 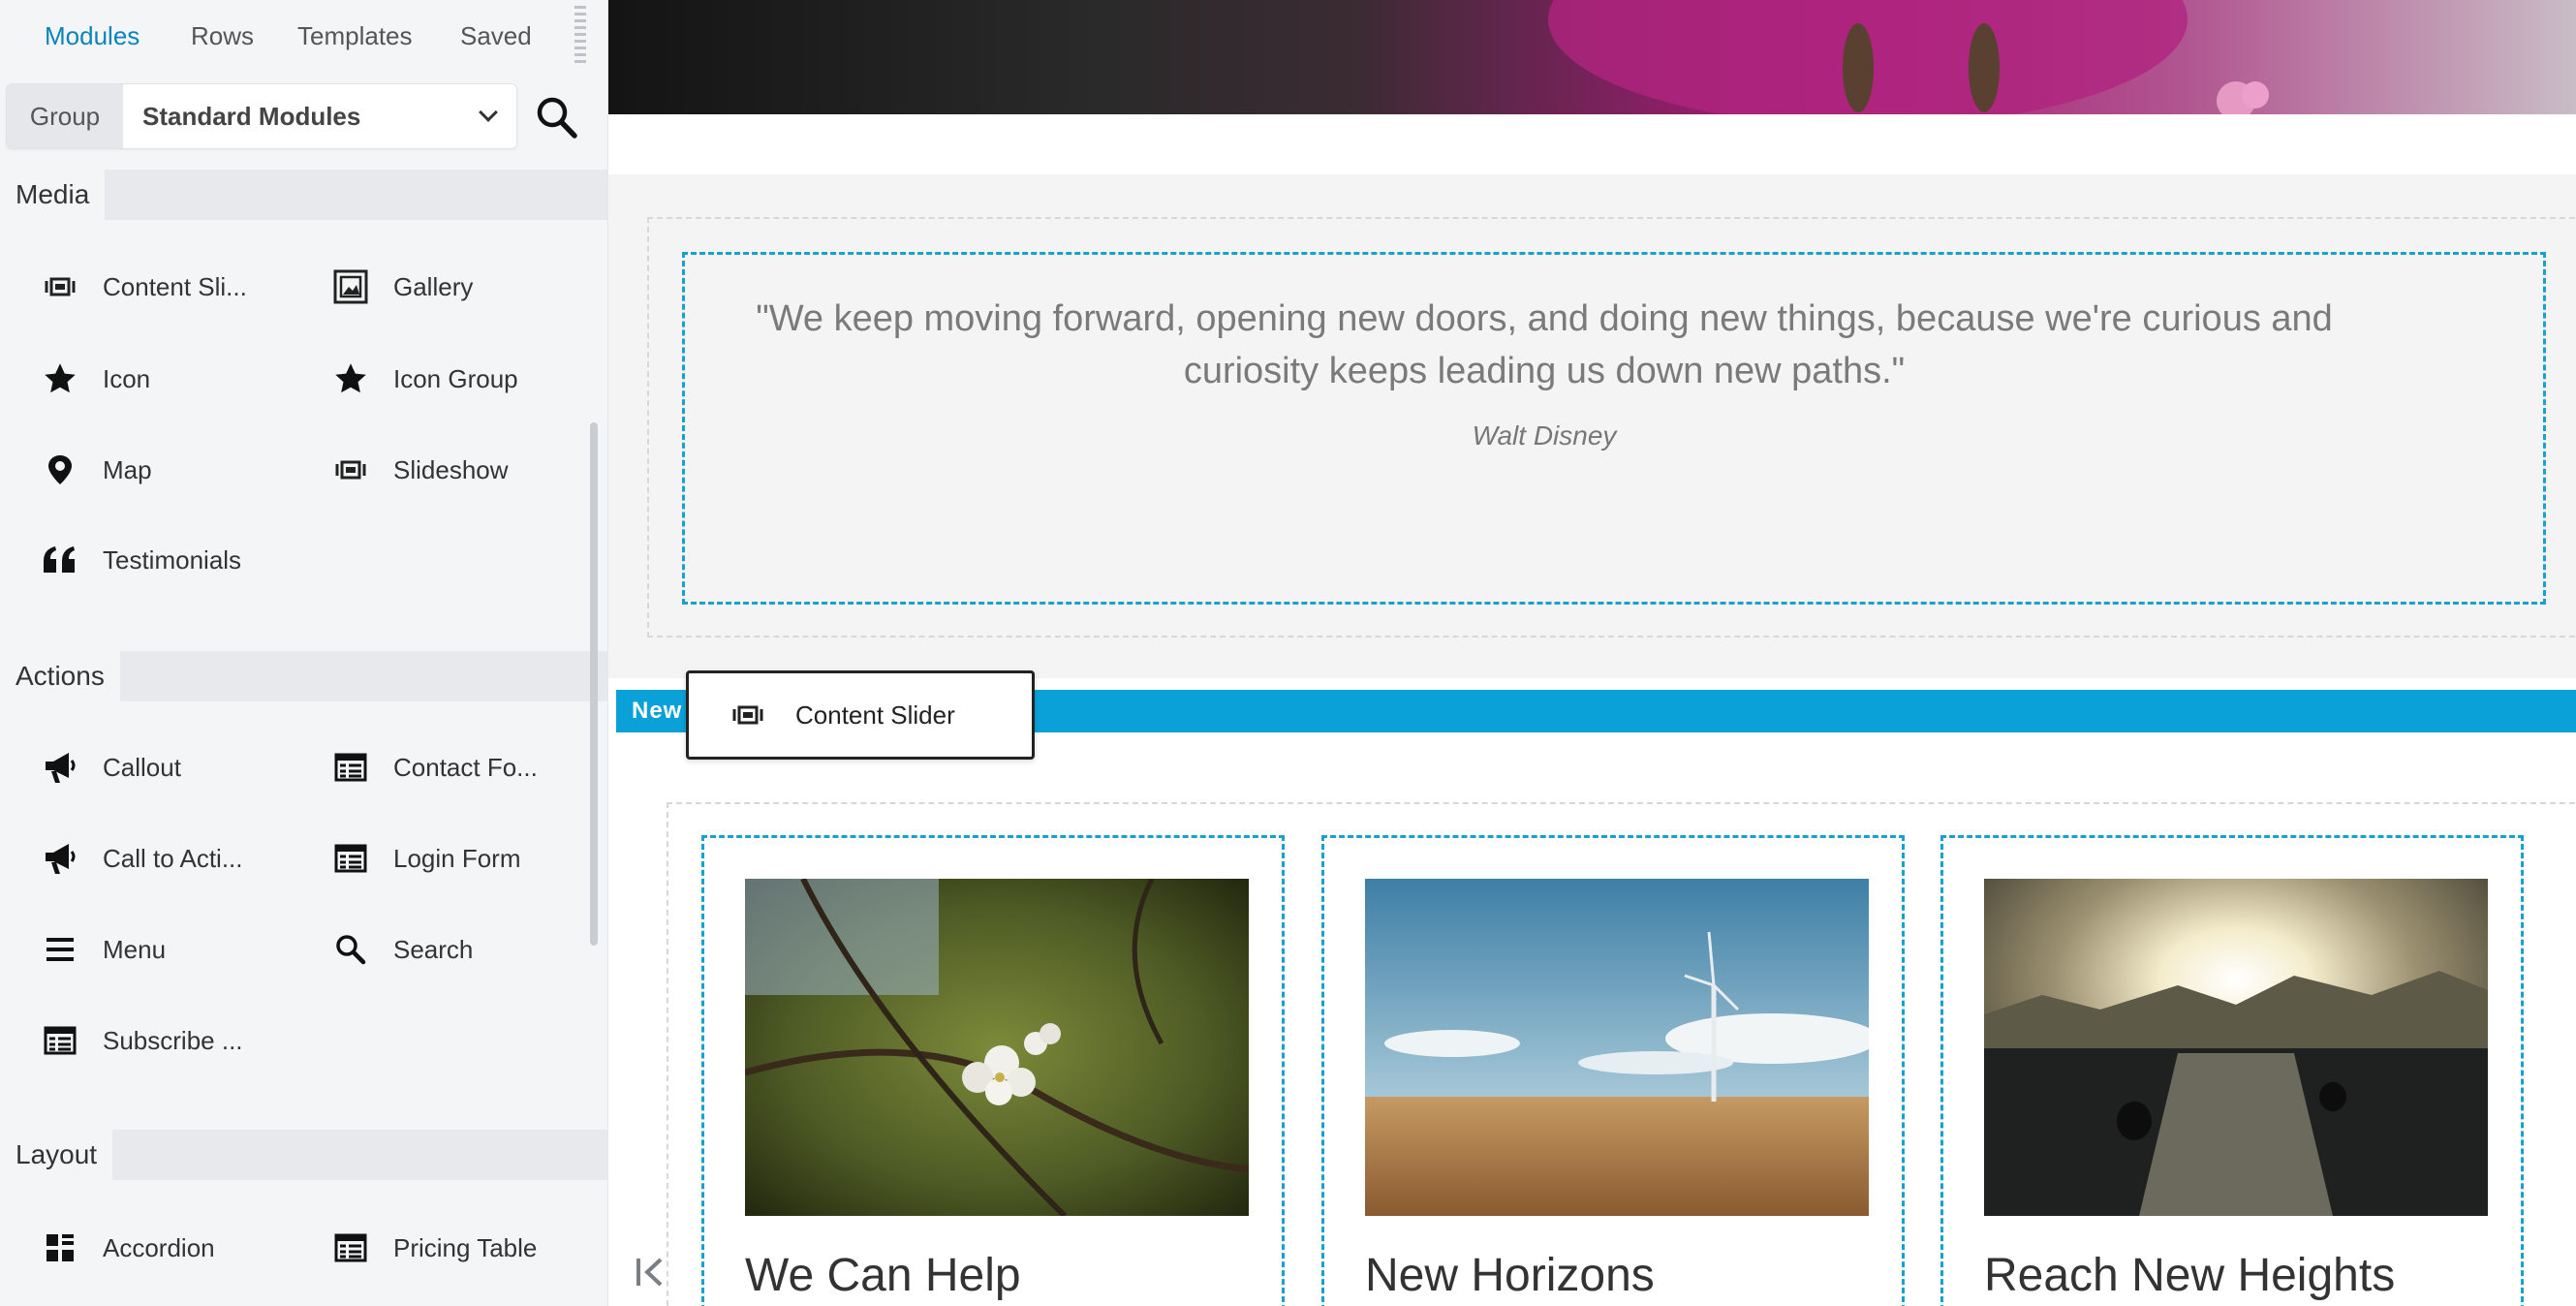 I want to click on menu-icon, so click(x=60, y=949).